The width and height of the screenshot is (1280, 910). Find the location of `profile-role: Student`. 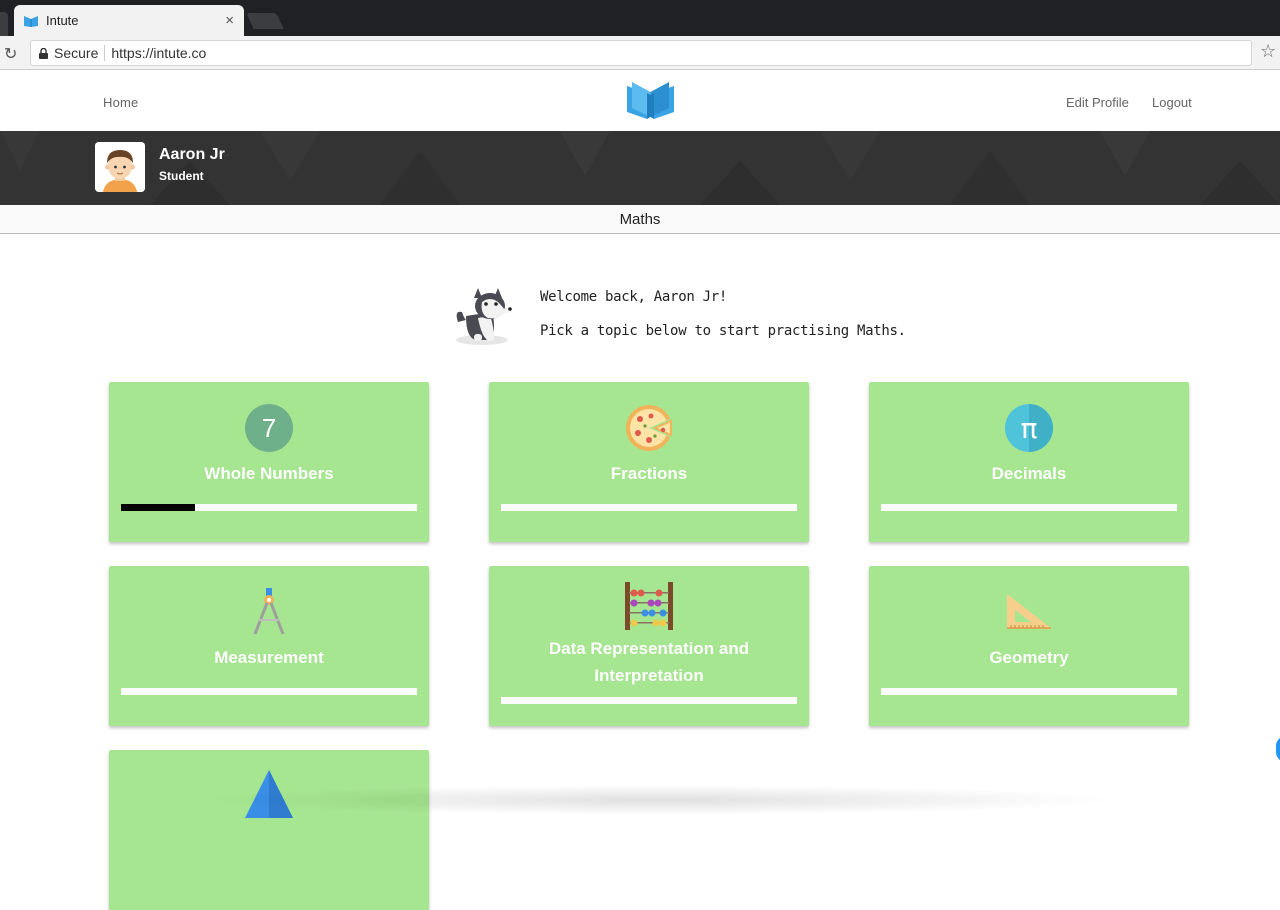

profile-role: Student is located at coordinates (181, 176).